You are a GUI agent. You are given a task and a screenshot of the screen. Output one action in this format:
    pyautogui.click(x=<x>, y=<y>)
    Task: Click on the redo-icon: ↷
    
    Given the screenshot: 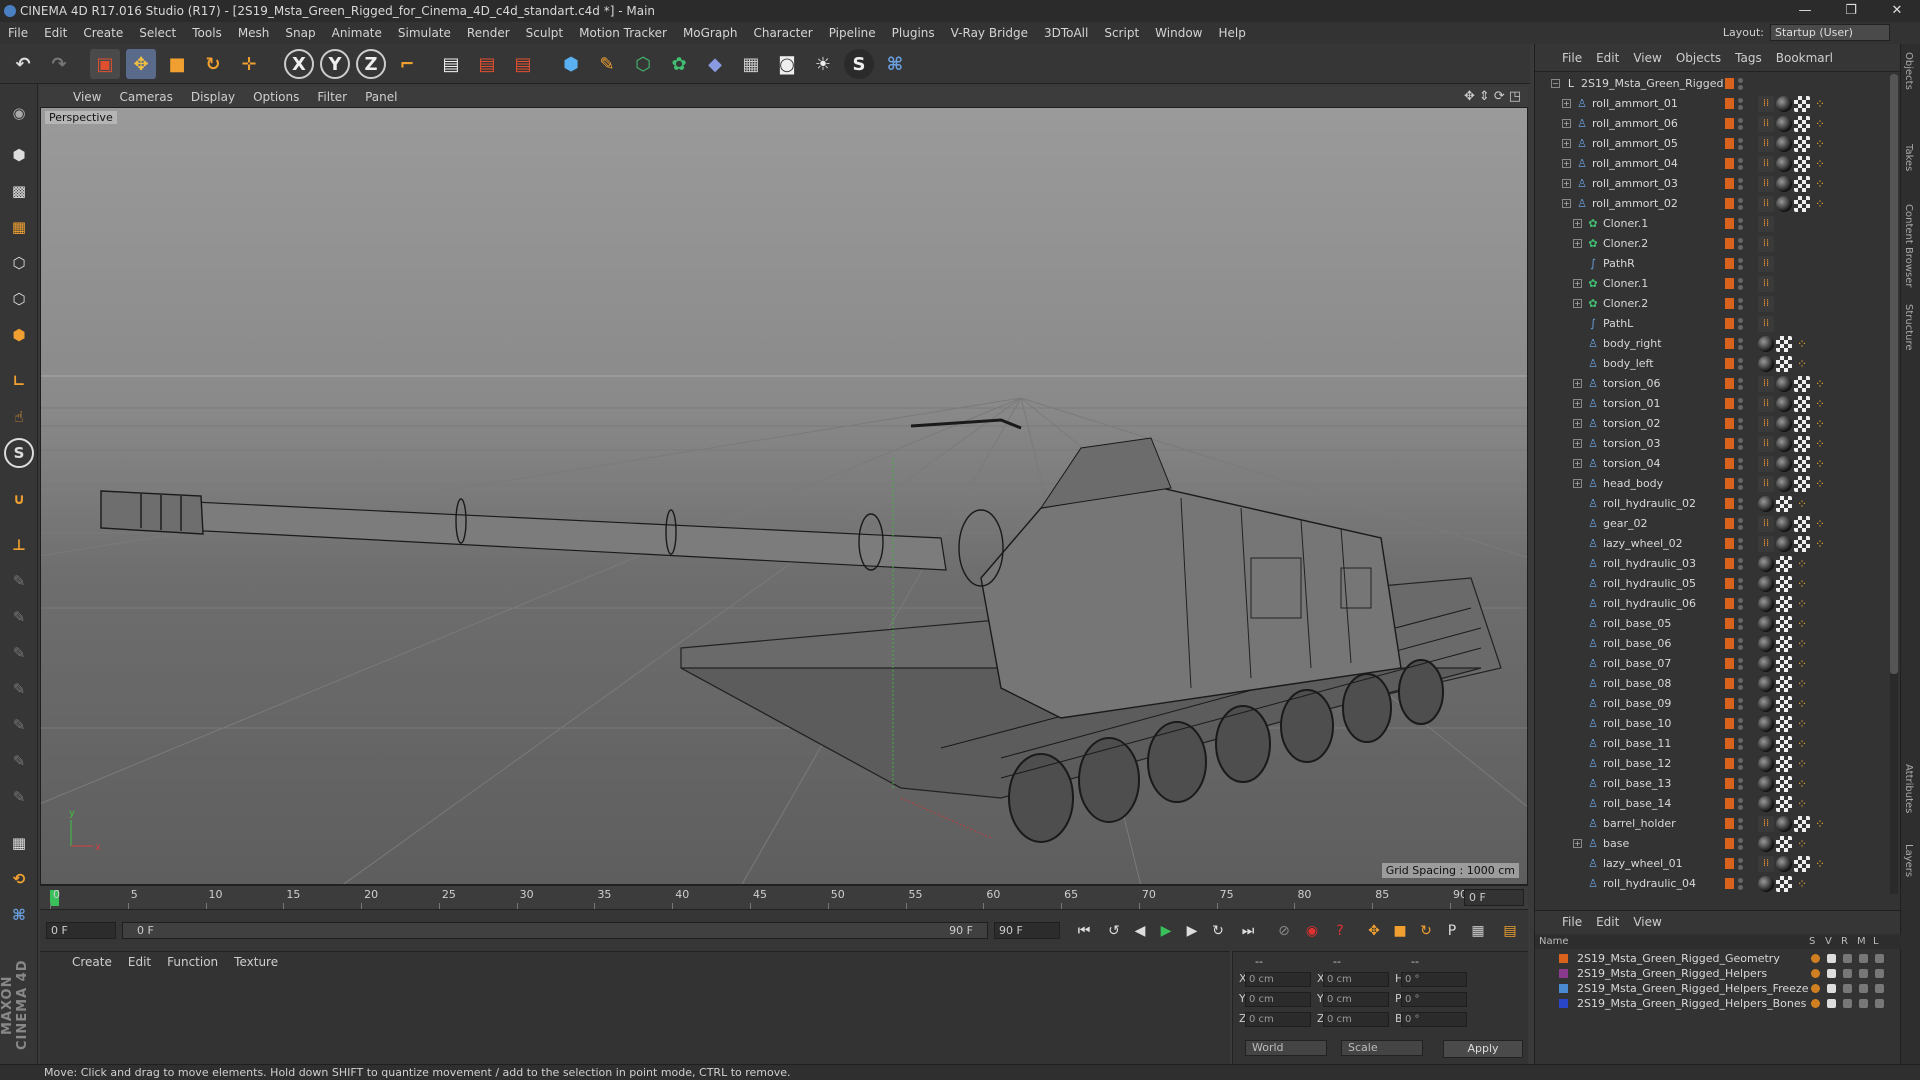 What is the action you would take?
    pyautogui.click(x=59, y=64)
    